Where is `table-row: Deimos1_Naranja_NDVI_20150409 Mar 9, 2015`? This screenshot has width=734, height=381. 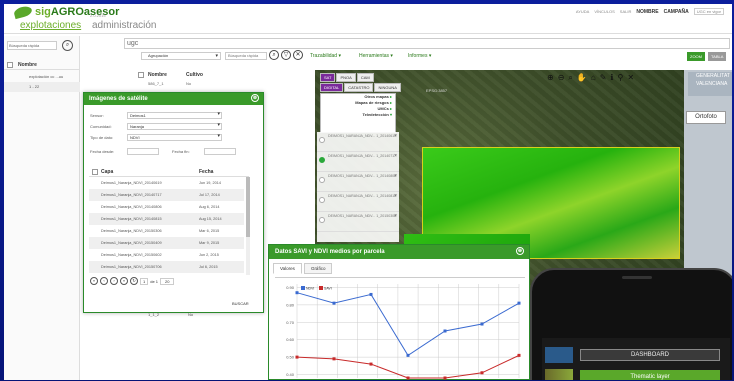
table-row: Deimos1_Naranja_NDVI_20150409 Mar 9, 2015 is located at coordinates (166, 243).